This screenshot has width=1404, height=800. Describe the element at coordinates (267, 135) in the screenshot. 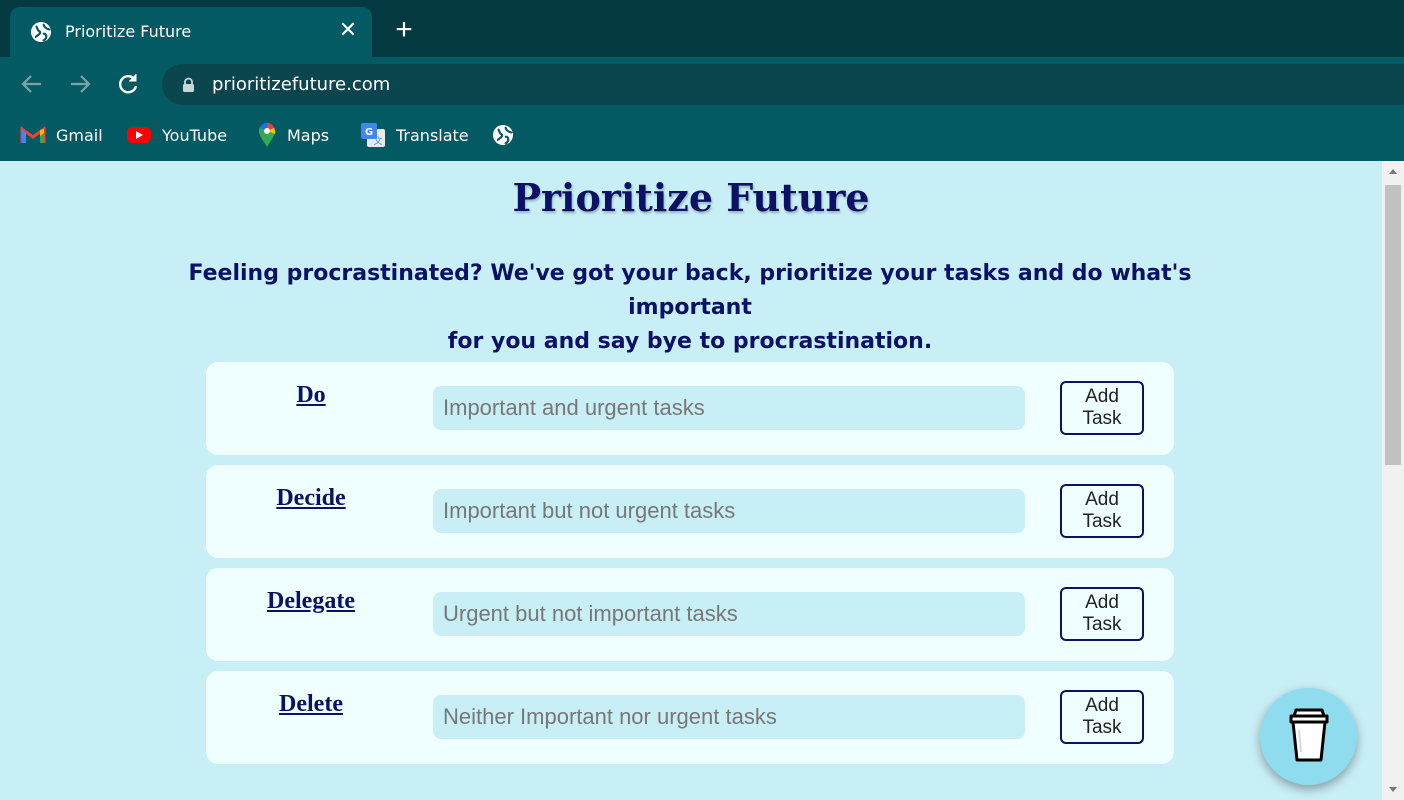

I see `maps-icon` at that location.